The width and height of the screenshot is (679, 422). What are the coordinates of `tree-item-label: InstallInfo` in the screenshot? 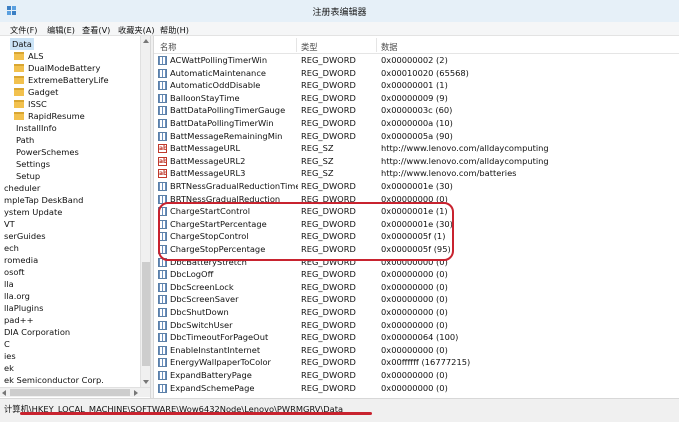 It's located at (36, 128).